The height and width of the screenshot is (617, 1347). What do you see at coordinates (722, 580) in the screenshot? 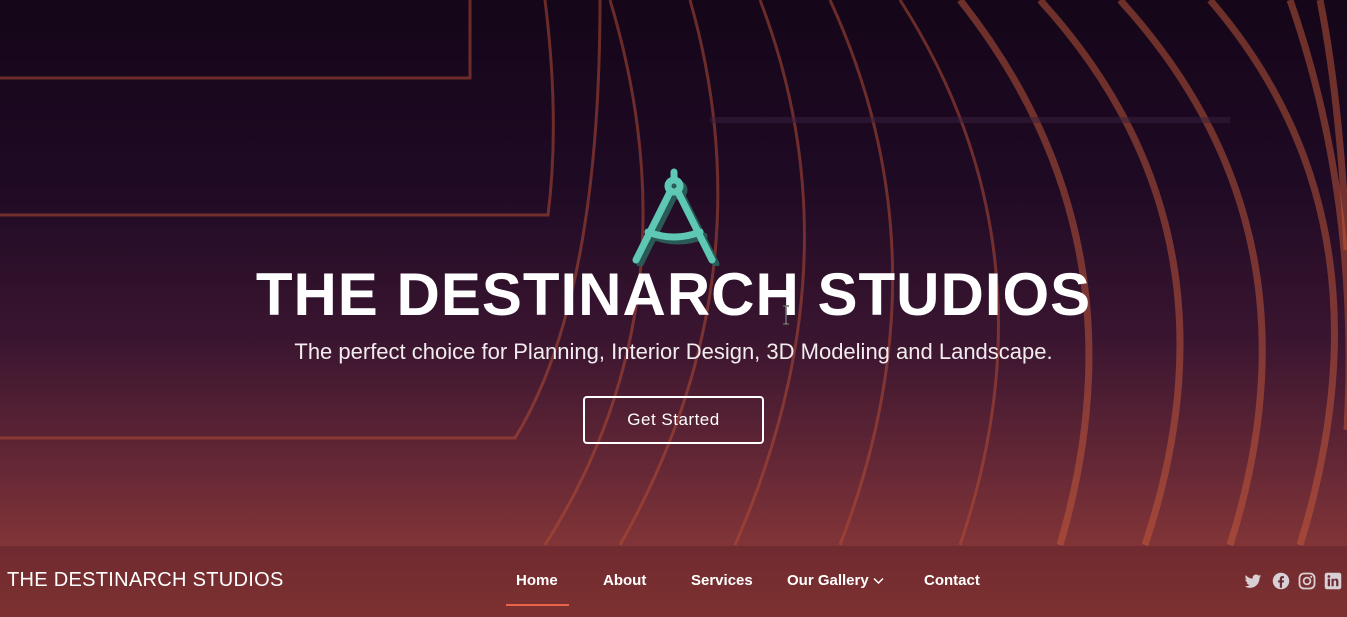
I see `nav-item-services: Services` at bounding box center [722, 580].